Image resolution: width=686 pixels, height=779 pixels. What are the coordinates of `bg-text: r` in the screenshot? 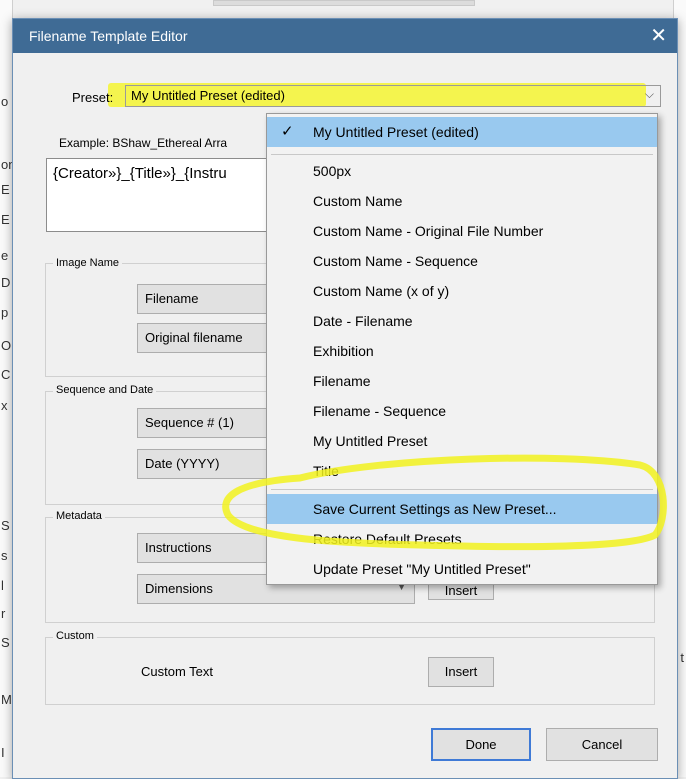 It's located at (3, 613).